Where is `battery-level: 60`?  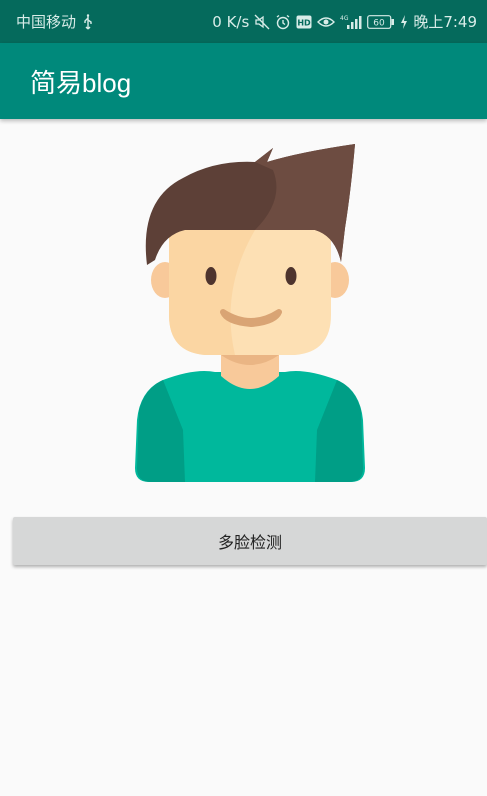
battery-level: 60 is located at coordinates (380, 23).